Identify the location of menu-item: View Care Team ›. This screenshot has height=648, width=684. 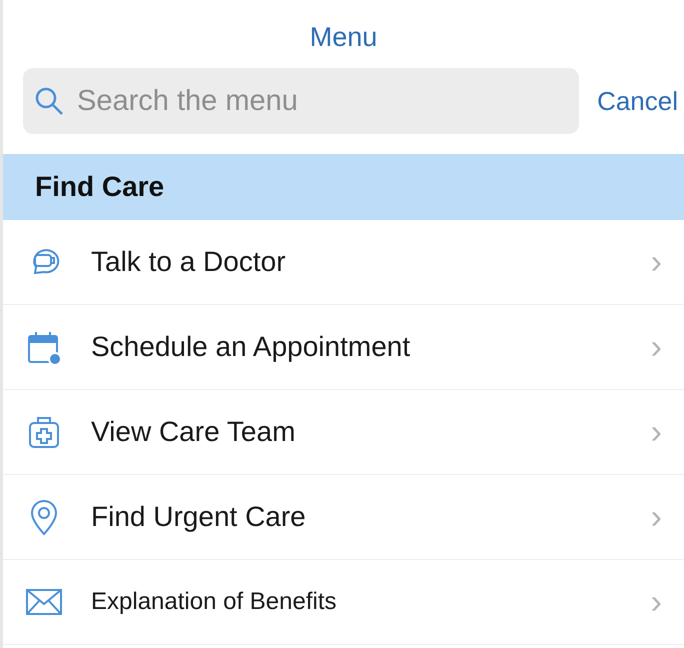
(343, 432).